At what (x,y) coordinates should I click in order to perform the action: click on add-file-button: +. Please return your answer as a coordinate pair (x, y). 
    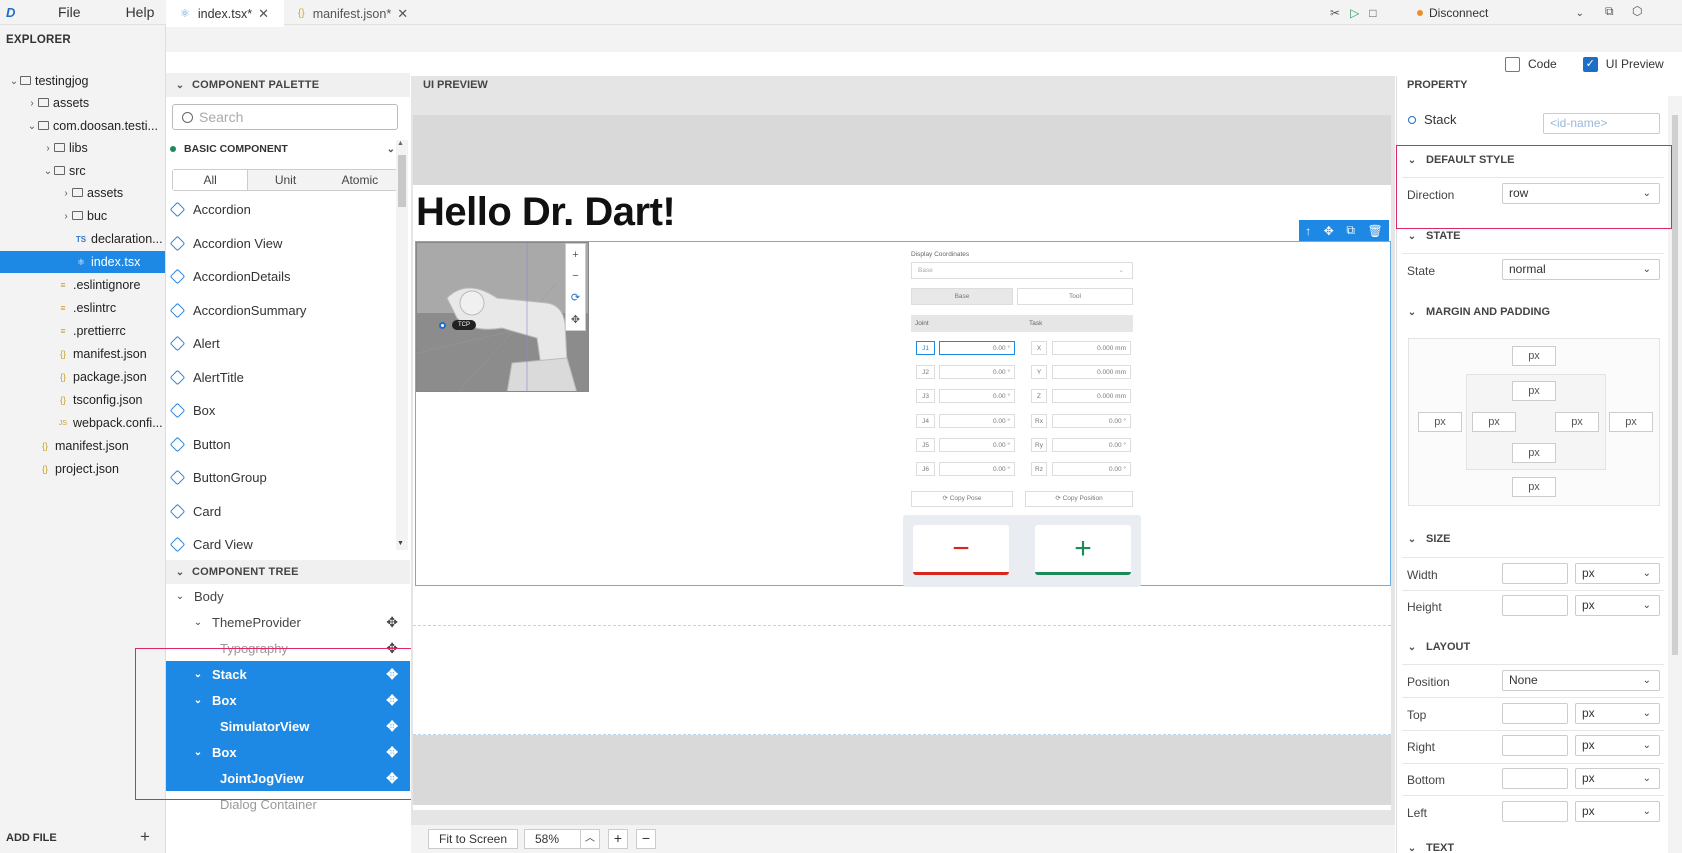
    Looking at the image, I should click on (145, 837).